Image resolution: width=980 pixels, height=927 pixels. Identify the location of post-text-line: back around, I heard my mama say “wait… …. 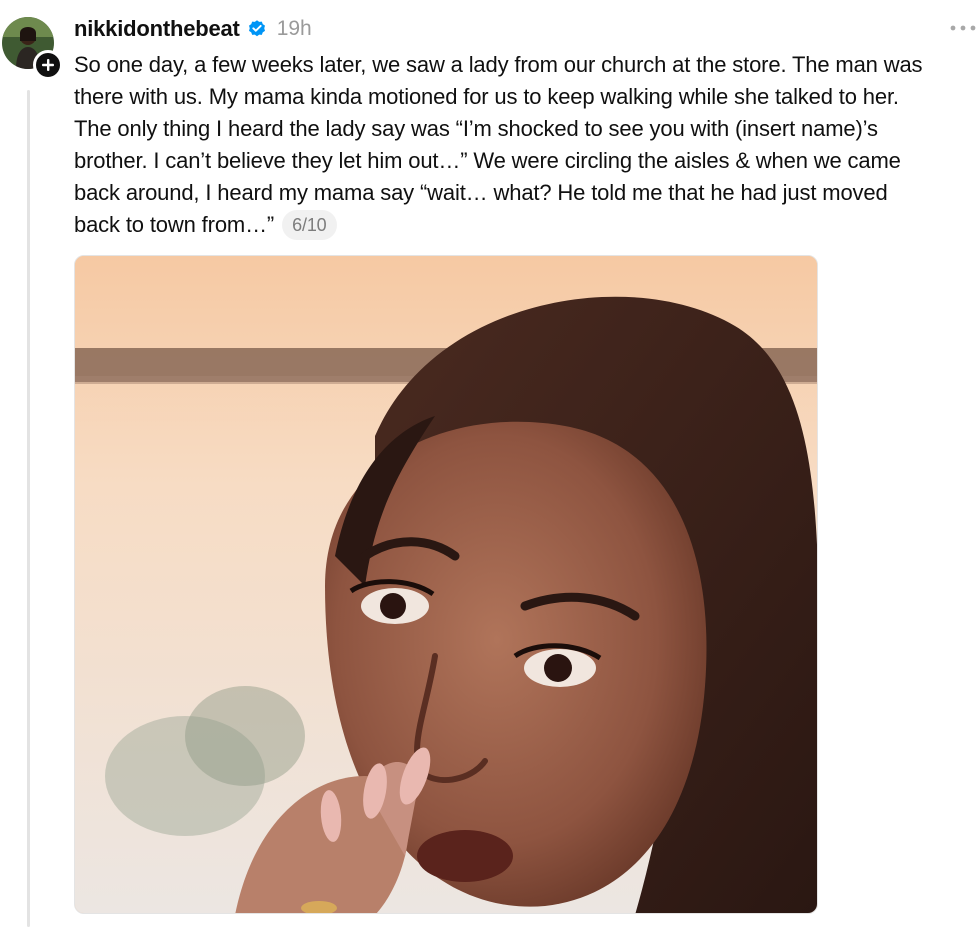
(481, 192).